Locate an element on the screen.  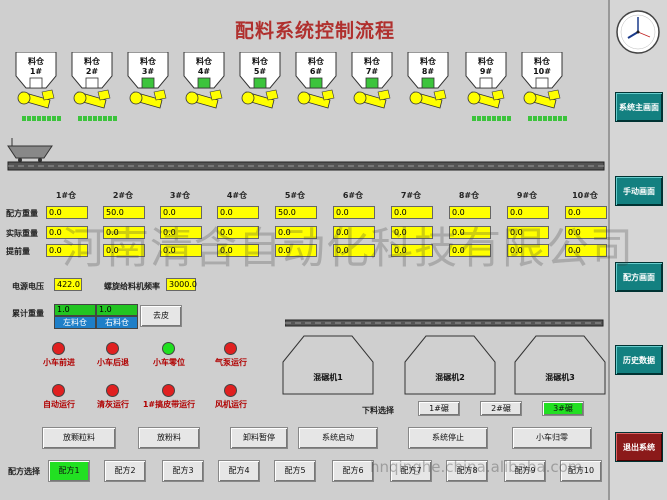
screw-freq-label: 螺旋给料机频率 is located at coordinates (132, 286).